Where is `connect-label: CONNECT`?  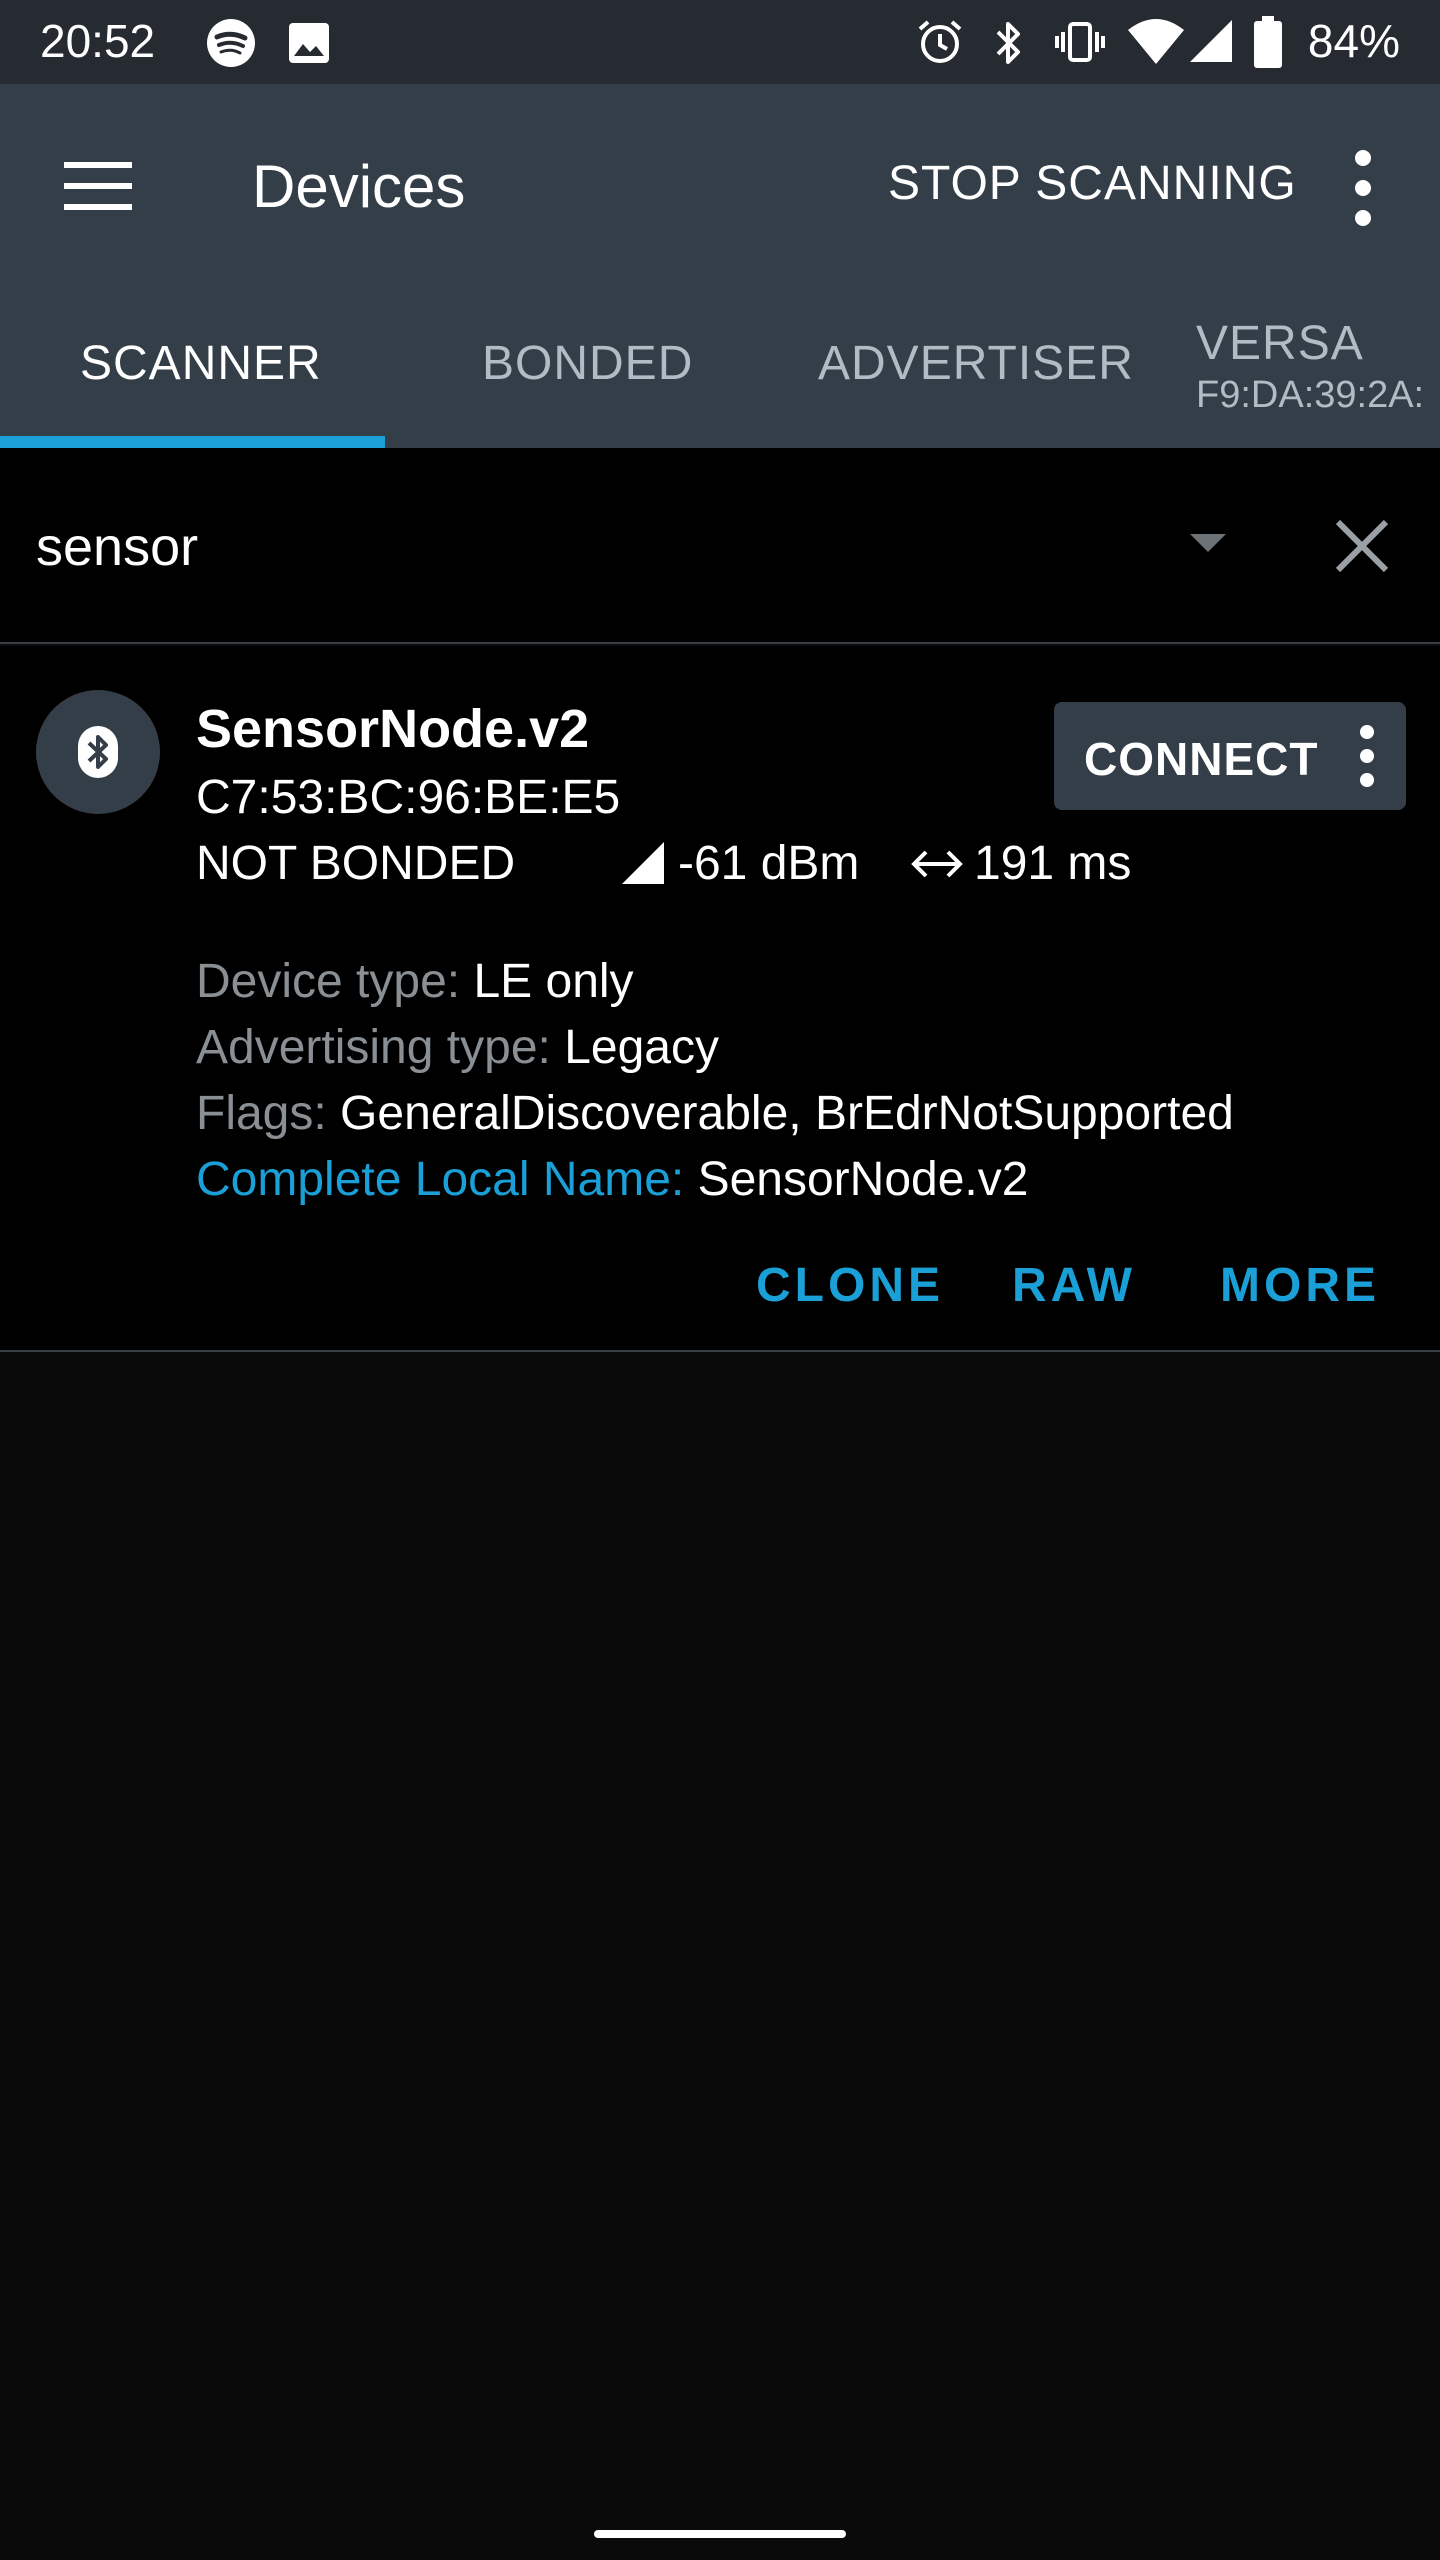 connect-label: CONNECT is located at coordinates (1201, 759).